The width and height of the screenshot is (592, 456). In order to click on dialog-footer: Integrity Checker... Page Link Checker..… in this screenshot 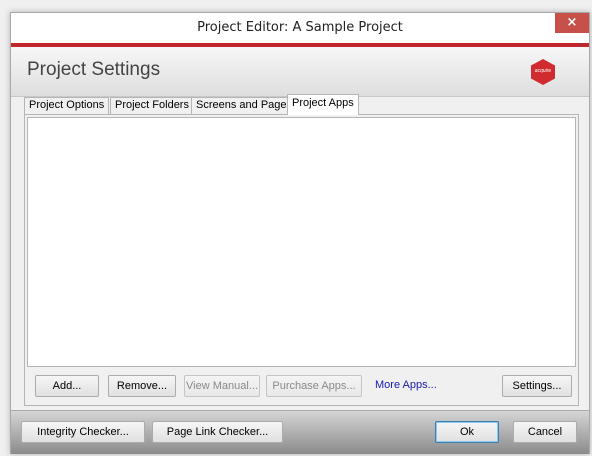, I will do `click(300, 432)`.